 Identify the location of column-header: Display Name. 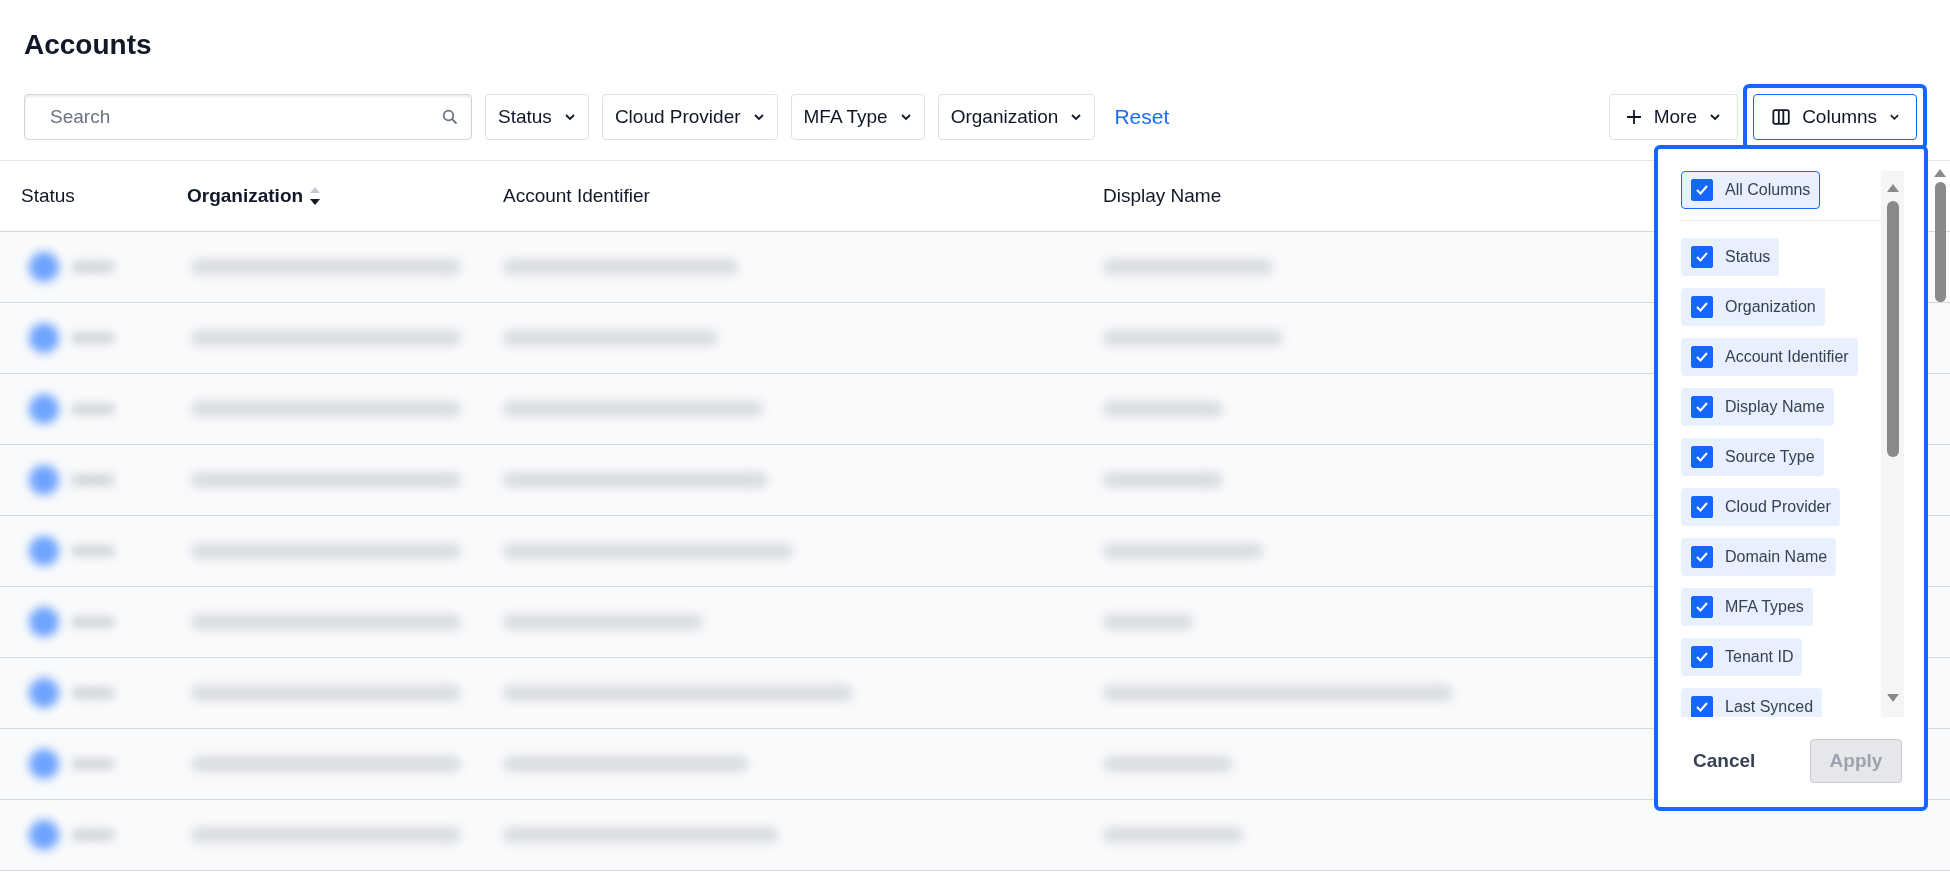
(1162, 196).